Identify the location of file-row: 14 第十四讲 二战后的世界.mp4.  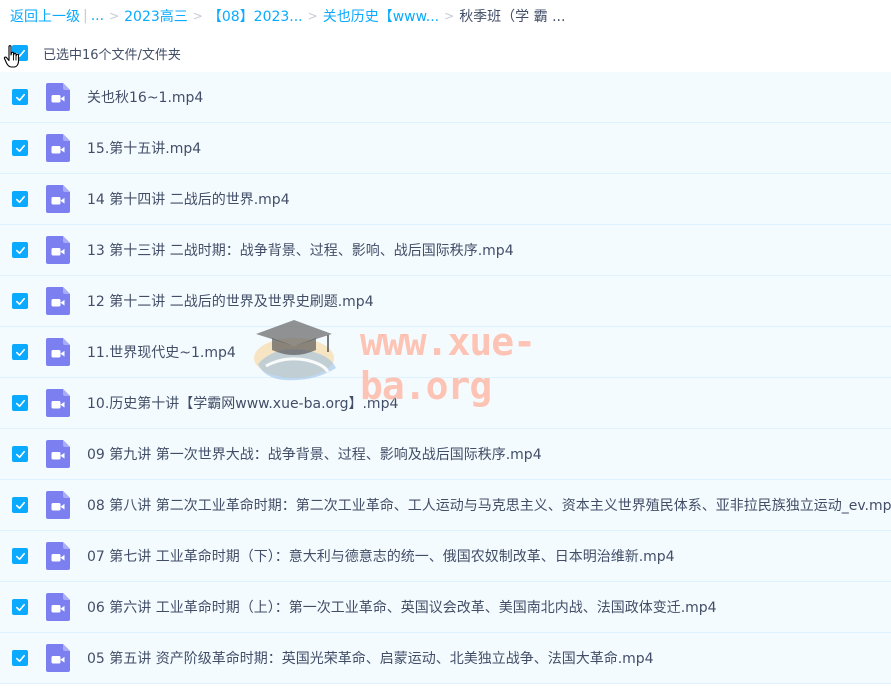
(445, 199).